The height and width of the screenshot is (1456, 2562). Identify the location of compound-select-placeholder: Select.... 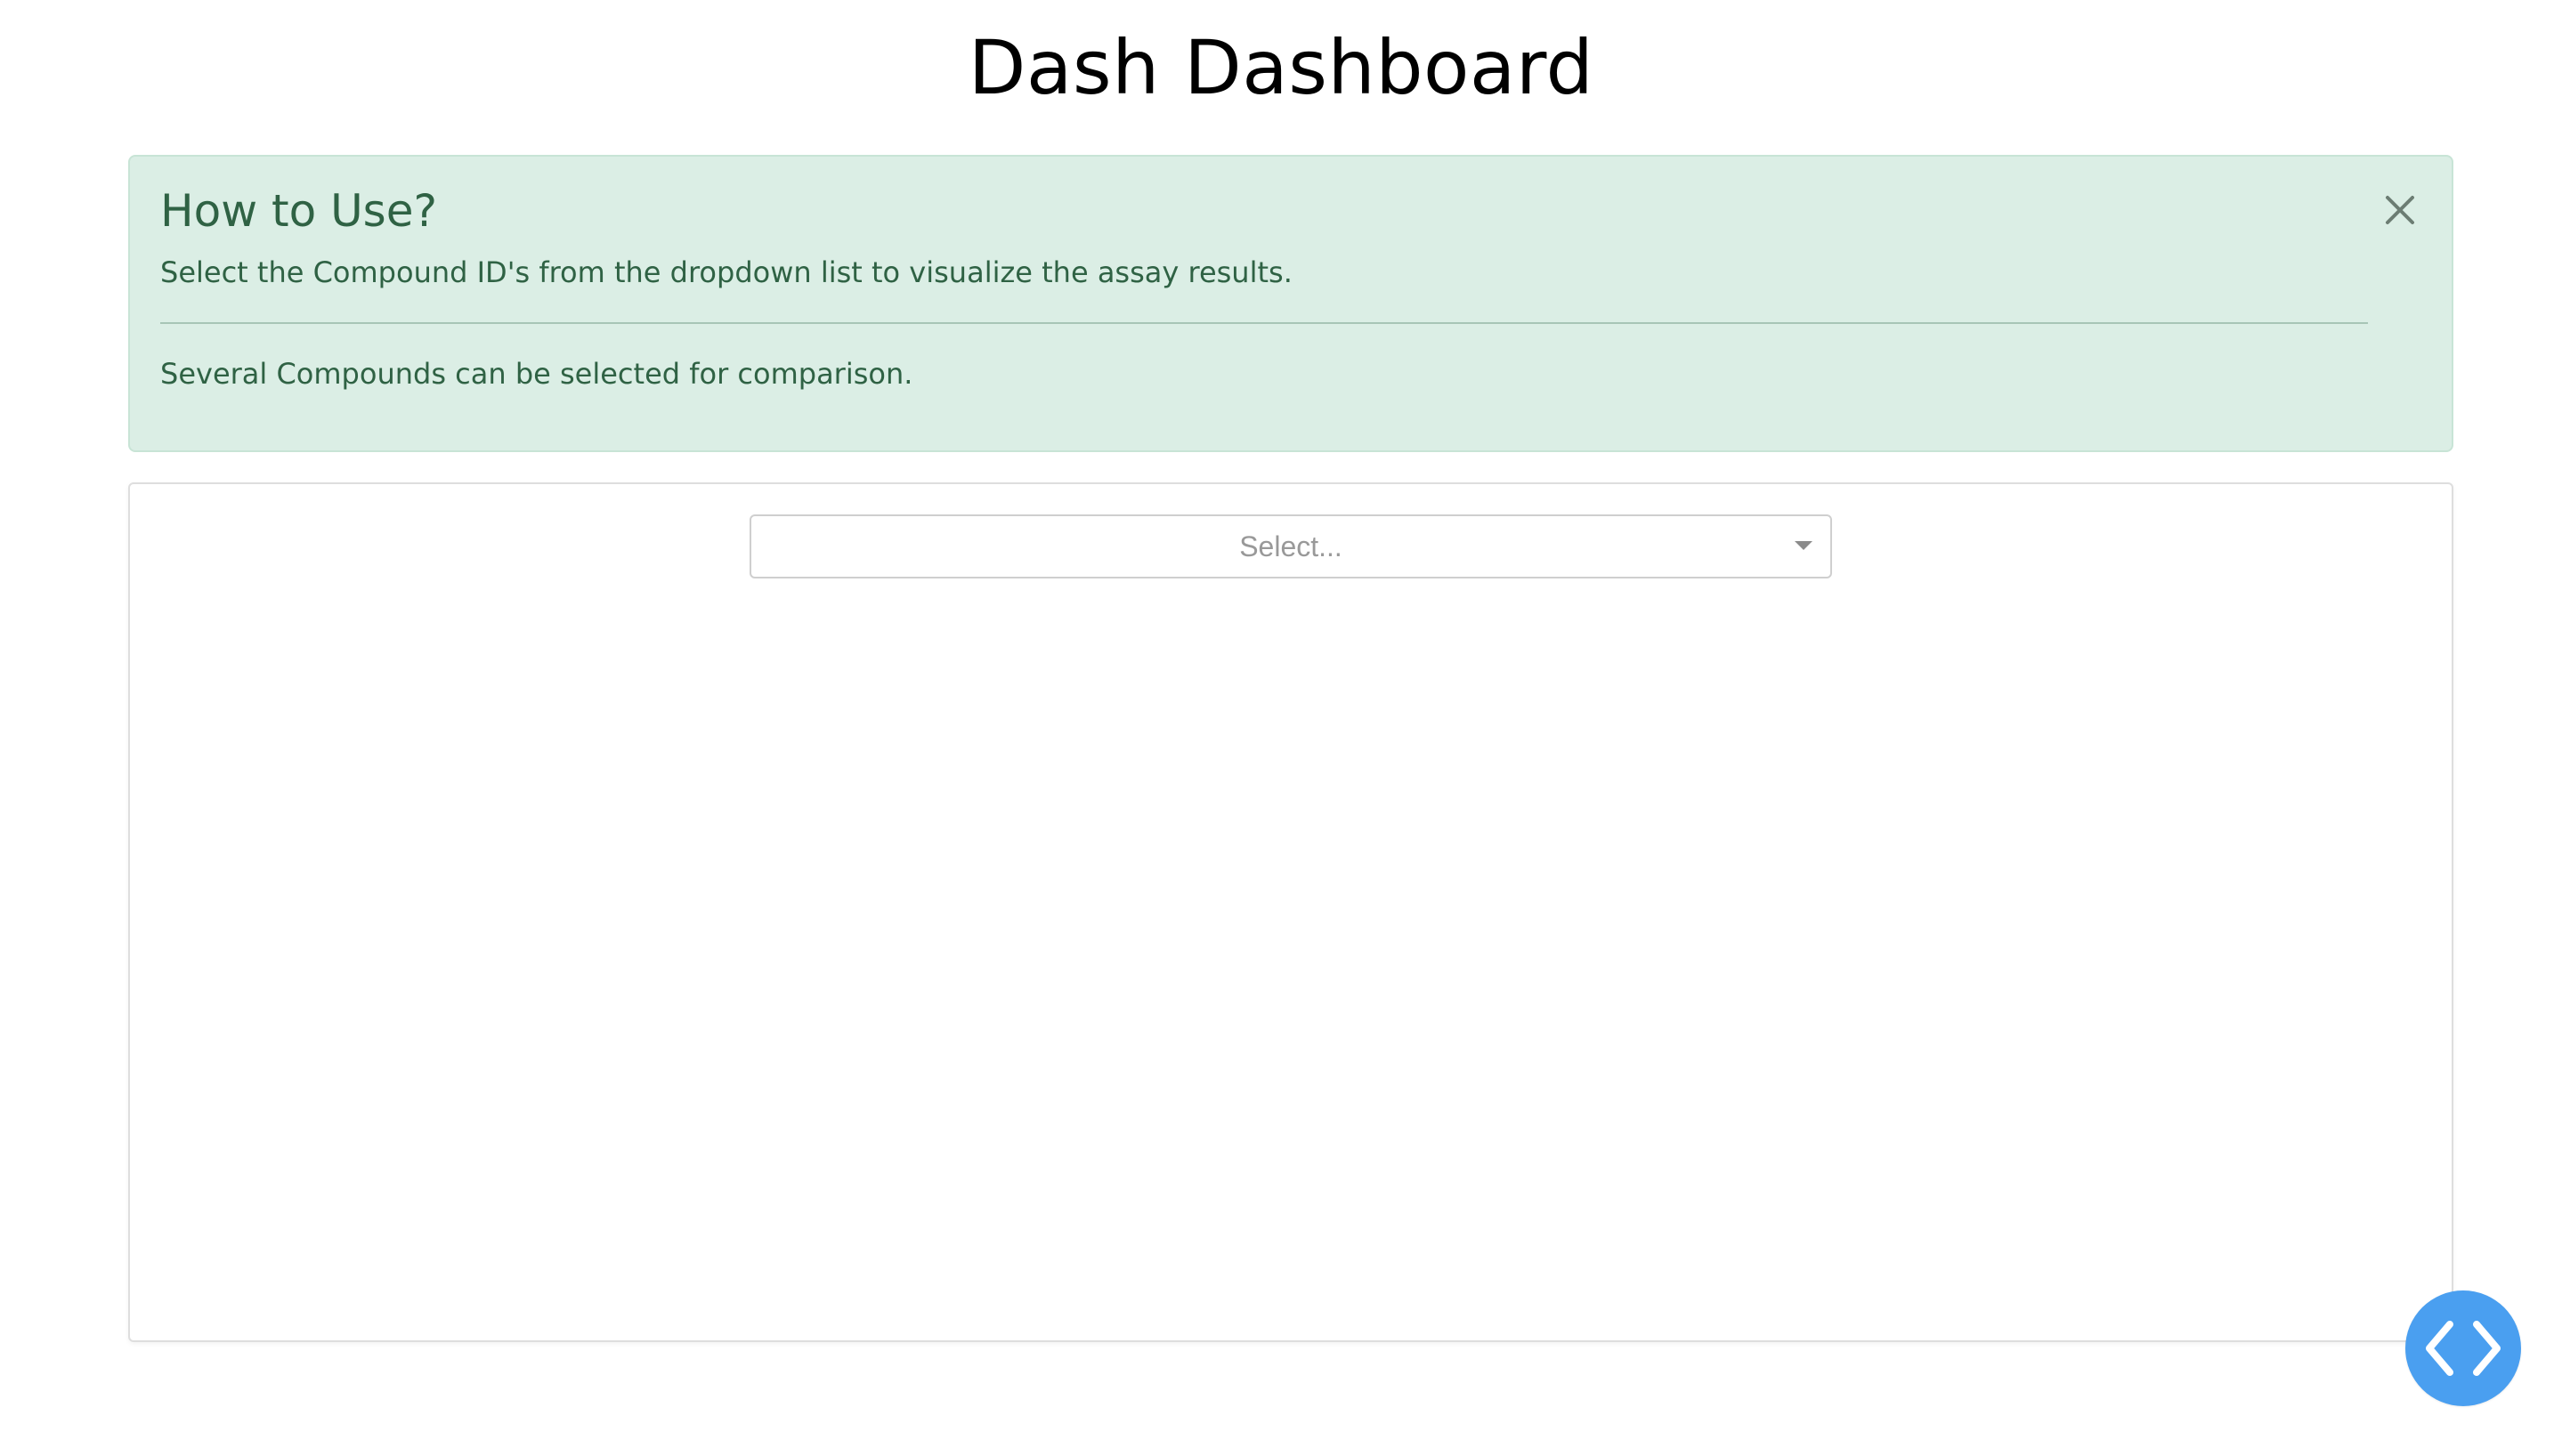
(1290, 546).